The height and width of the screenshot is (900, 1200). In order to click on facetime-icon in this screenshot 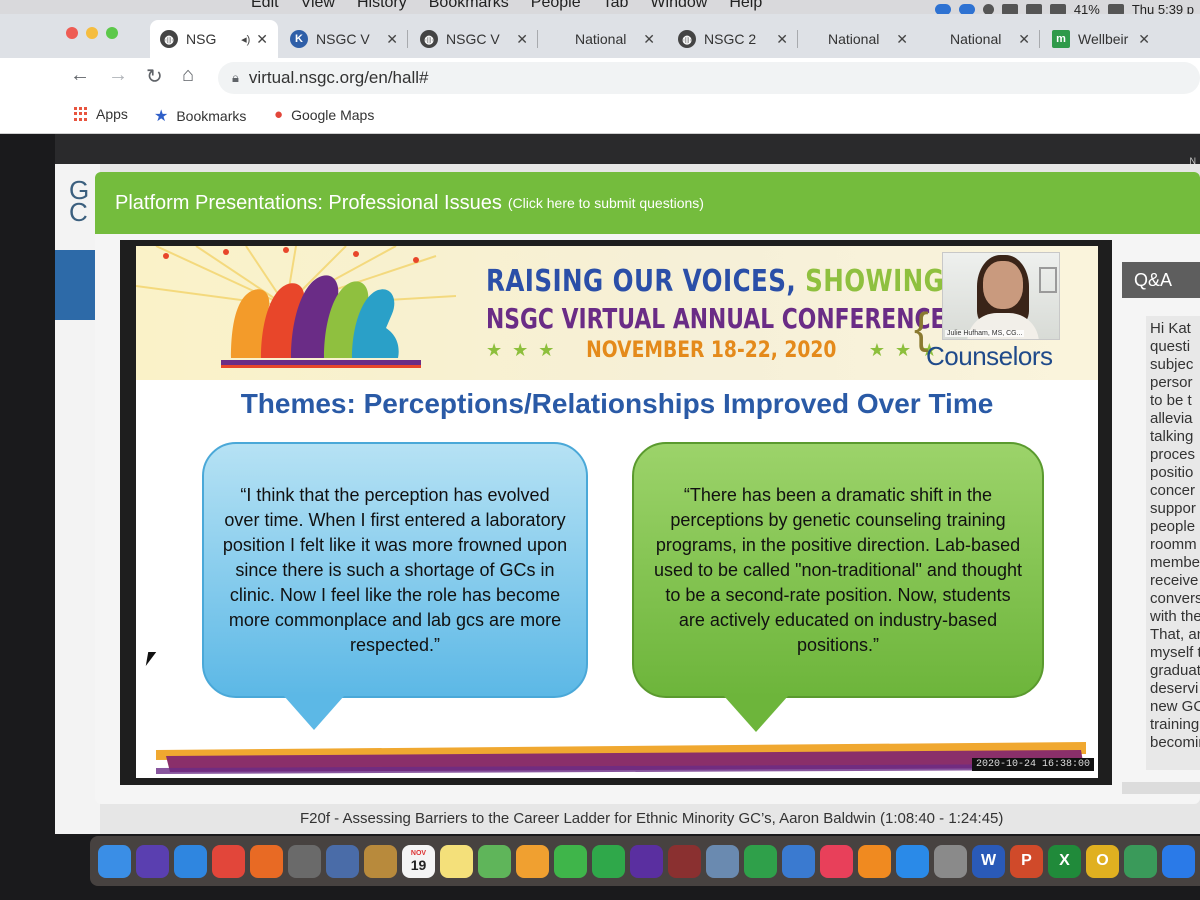, I will do `click(608, 861)`.